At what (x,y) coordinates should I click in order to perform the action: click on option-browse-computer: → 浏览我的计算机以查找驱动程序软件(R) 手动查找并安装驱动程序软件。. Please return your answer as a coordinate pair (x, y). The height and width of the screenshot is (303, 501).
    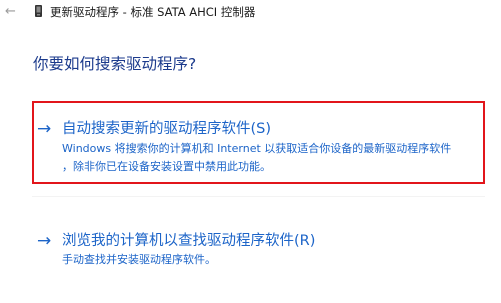
    Looking at the image, I should click on (258, 249).